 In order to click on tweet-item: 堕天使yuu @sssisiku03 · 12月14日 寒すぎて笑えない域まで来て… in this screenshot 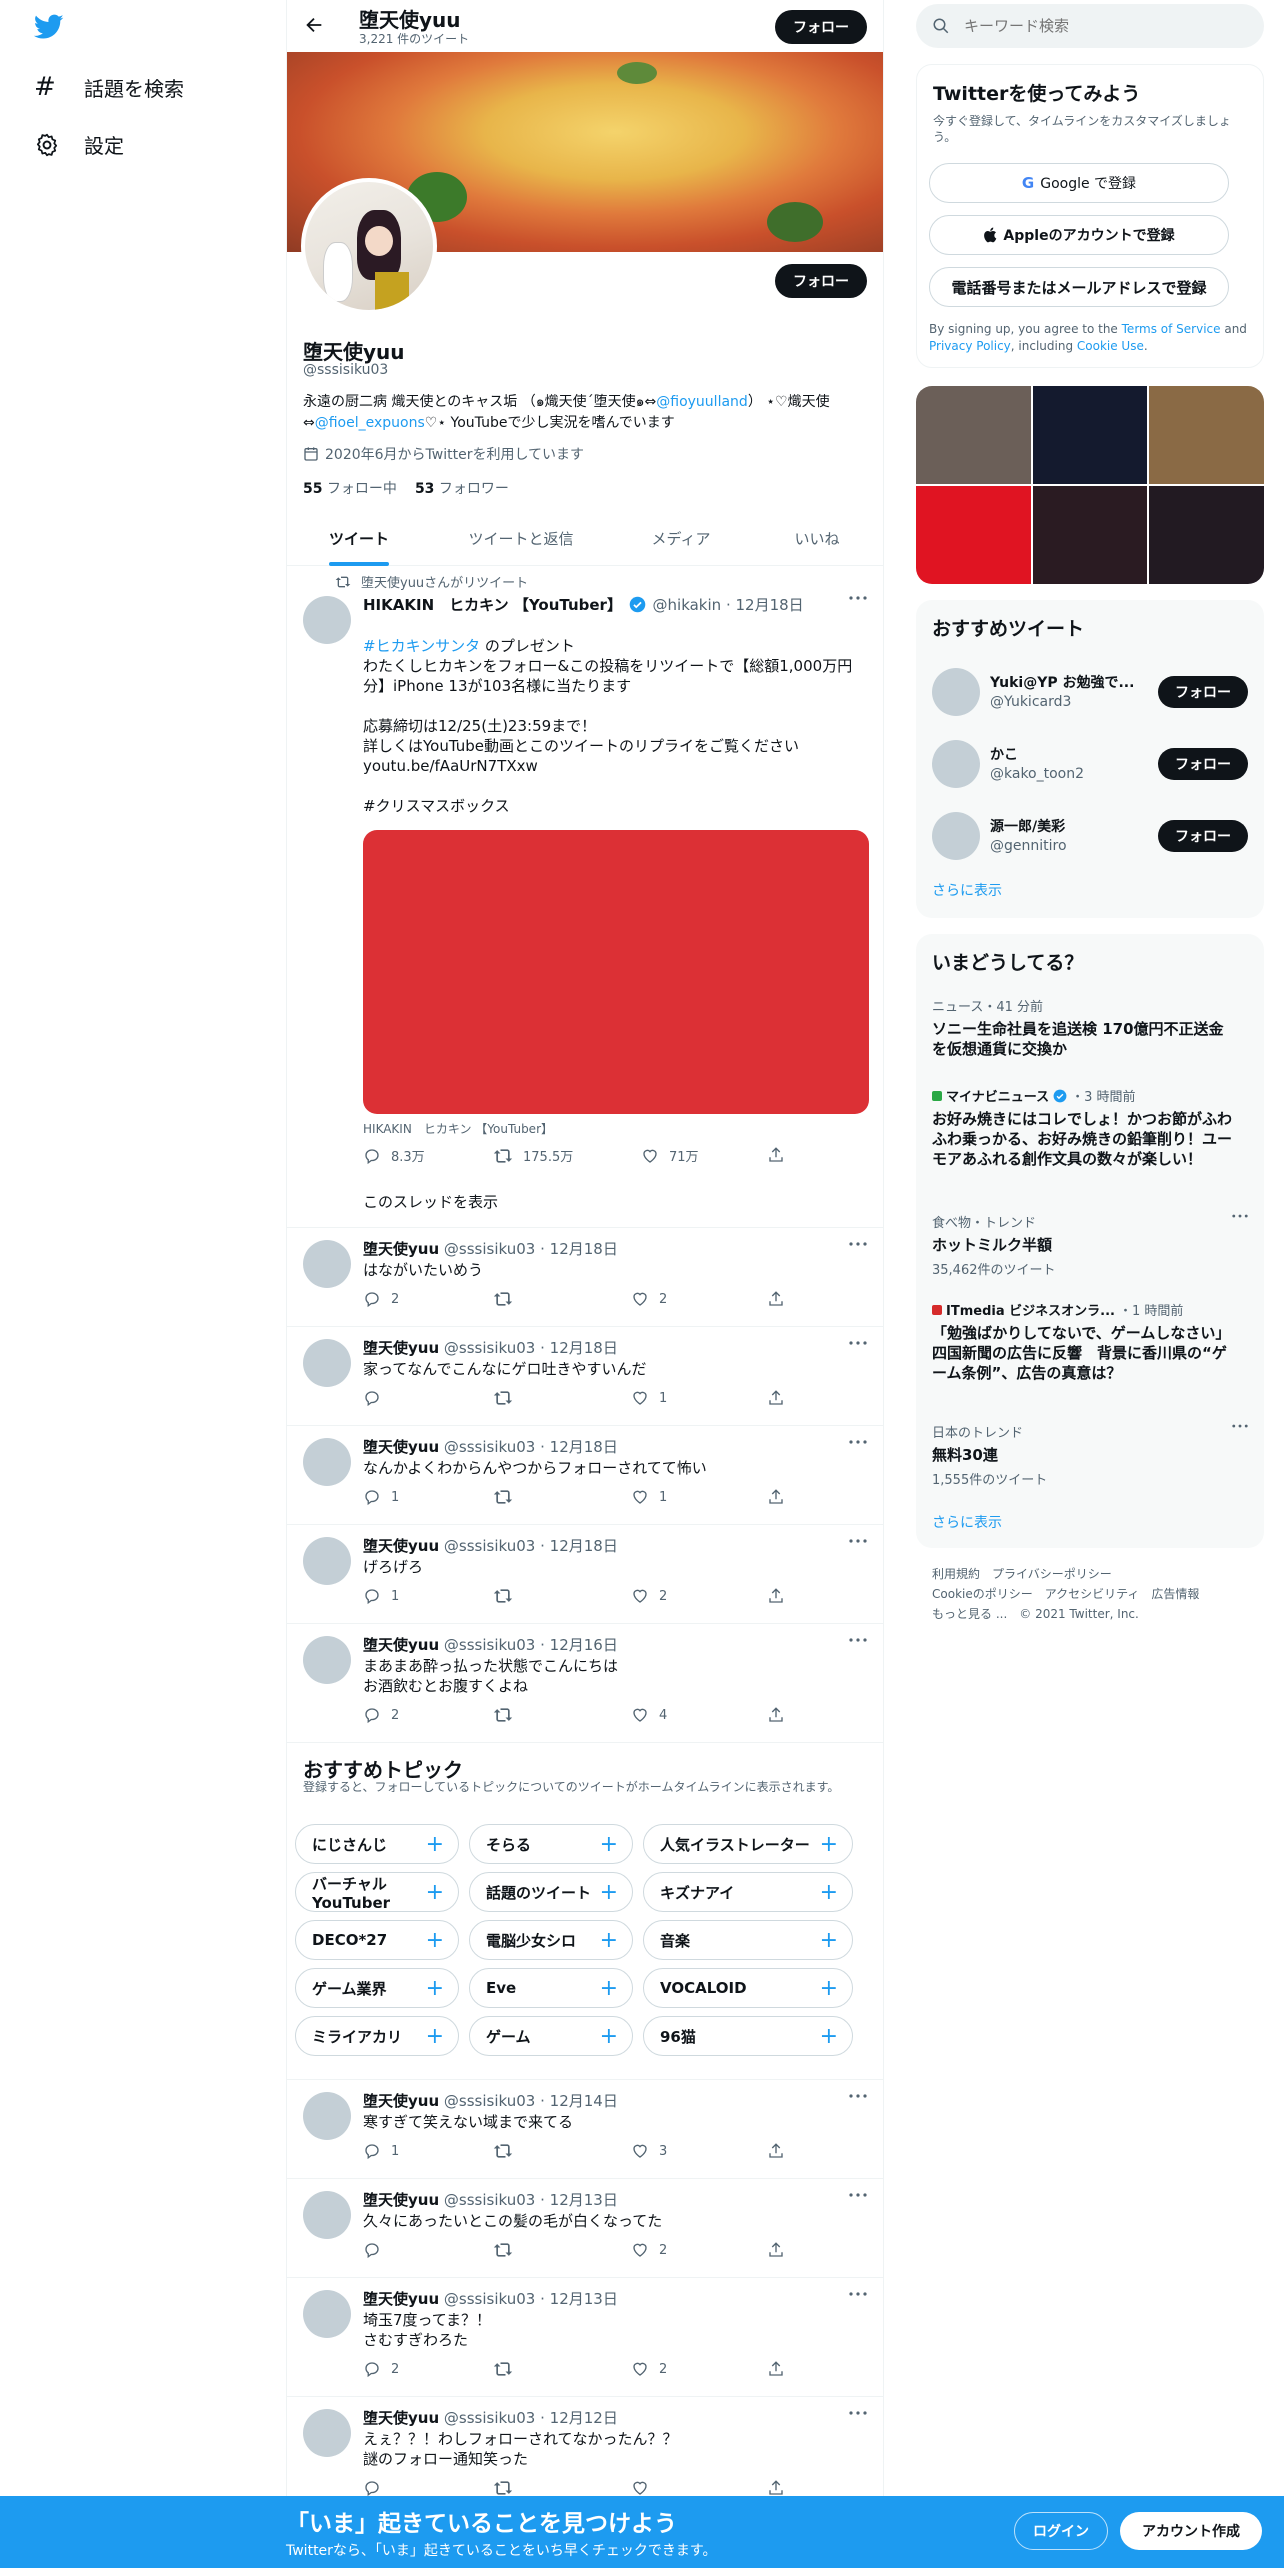, I will do `click(585, 2129)`.